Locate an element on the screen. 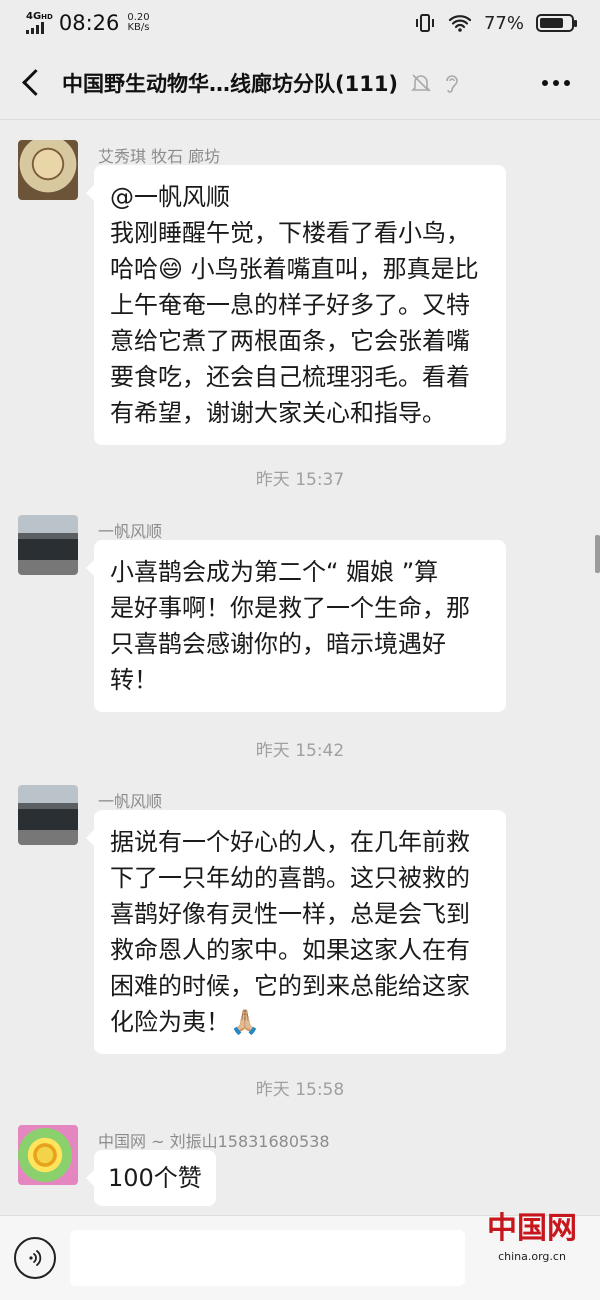 The height and width of the screenshot is (1300, 600). battery-icon is located at coordinates (556, 23).